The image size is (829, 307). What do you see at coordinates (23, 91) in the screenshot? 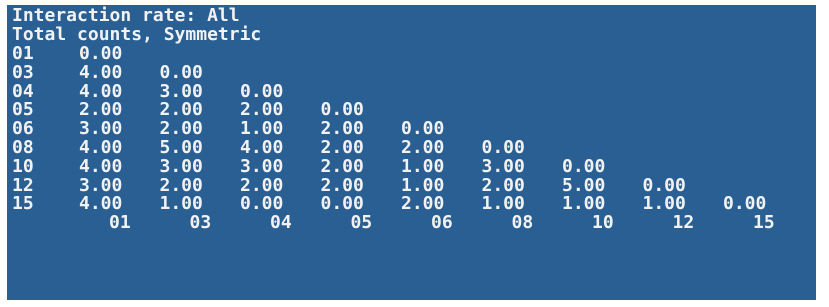
I see `row-label: 04` at bounding box center [23, 91].